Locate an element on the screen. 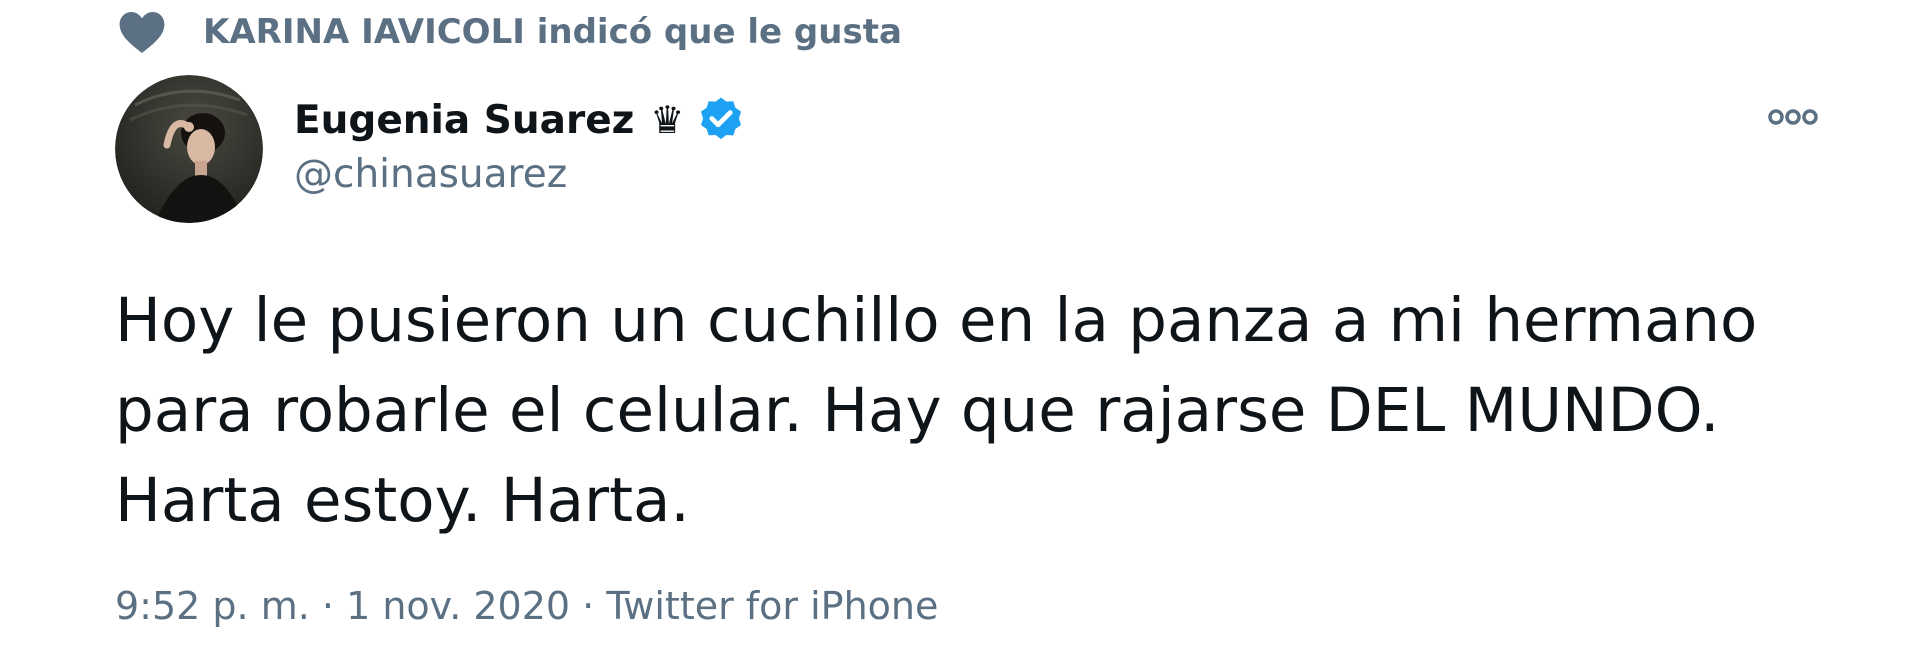 This screenshot has width=1920, height=646. crown-icon: ♛ is located at coordinates (667, 120).